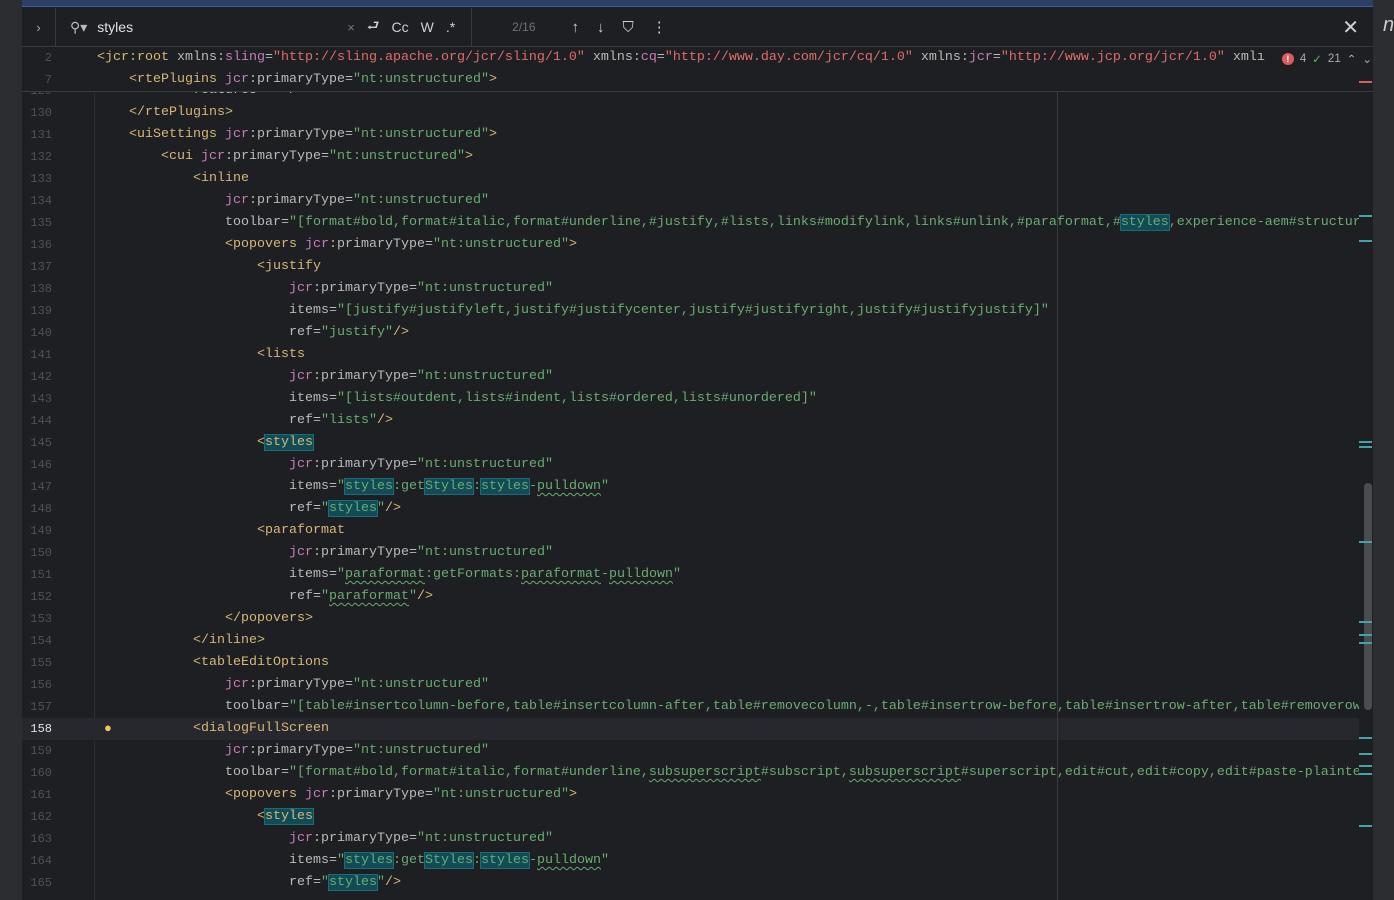 This screenshot has width=1394, height=900. Describe the element at coordinates (690, 729) in the screenshot. I see `code-line: 158 ● <dialogFullScreen` at that location.